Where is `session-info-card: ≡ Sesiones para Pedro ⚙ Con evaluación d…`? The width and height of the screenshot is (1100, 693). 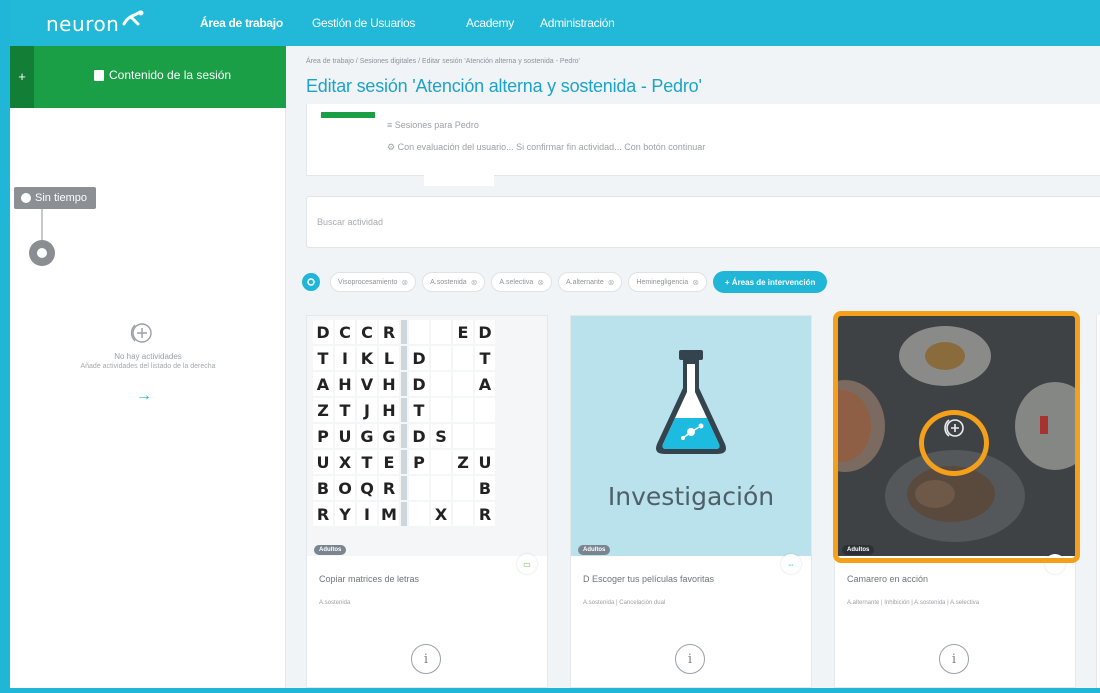 session-info-card: ≡ Sesiones para Pedro ⚙ Con evaluación d… is located at coordinates (703, 140).